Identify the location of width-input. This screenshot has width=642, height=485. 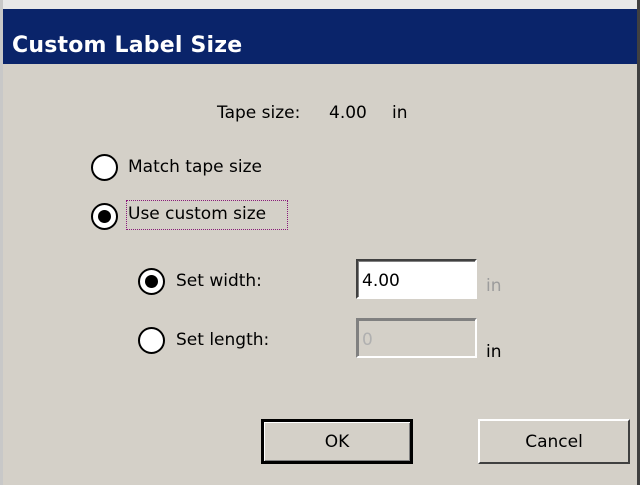
(416, 279).